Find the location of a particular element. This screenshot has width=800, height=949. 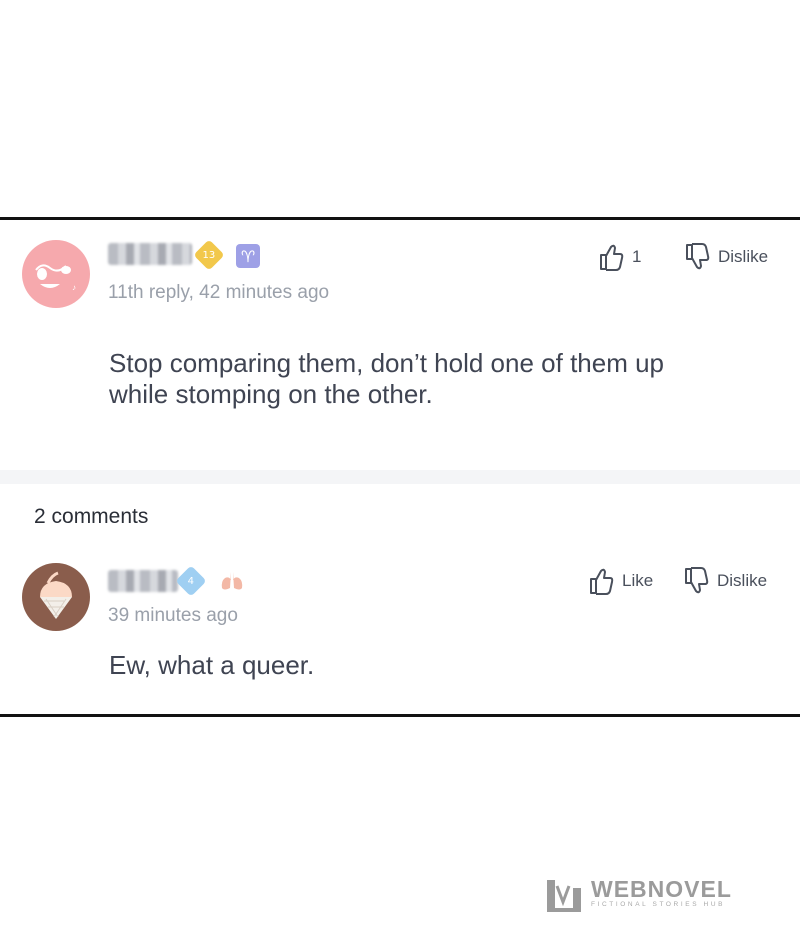

comment-text: Ew, what a queer. is located at coordinates (212, 665).